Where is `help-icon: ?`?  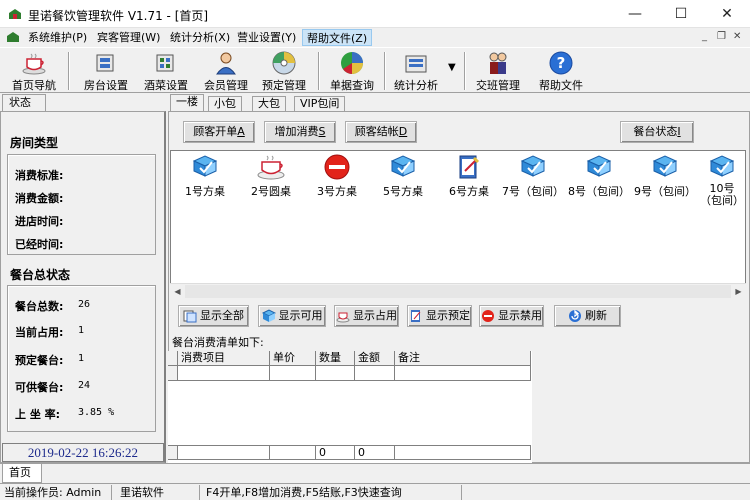
help-icon: ? is located at coordinates (561, 63).